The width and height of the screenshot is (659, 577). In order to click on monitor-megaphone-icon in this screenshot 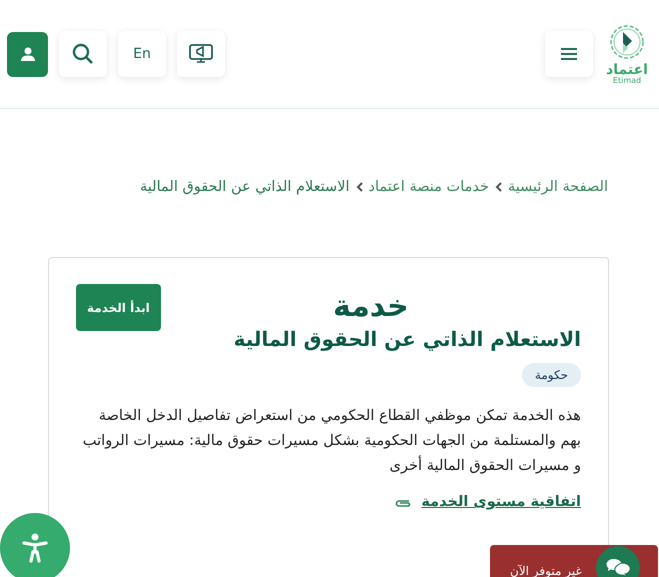, I will do `click(201, 54)`.